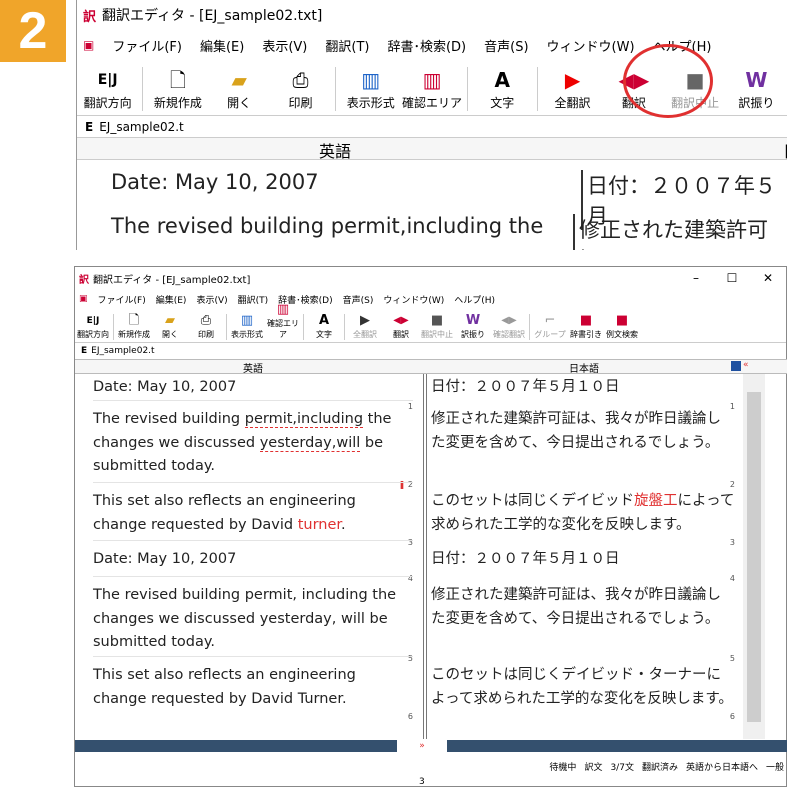  I want to click on new-label: 新規作成, so click(177, 103).